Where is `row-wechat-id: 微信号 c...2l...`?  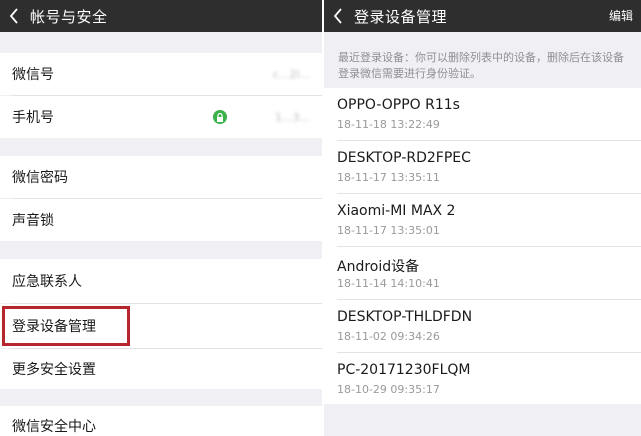
row-wechat-id: 微信号 c...2l... is located at coordinates (161, 74).